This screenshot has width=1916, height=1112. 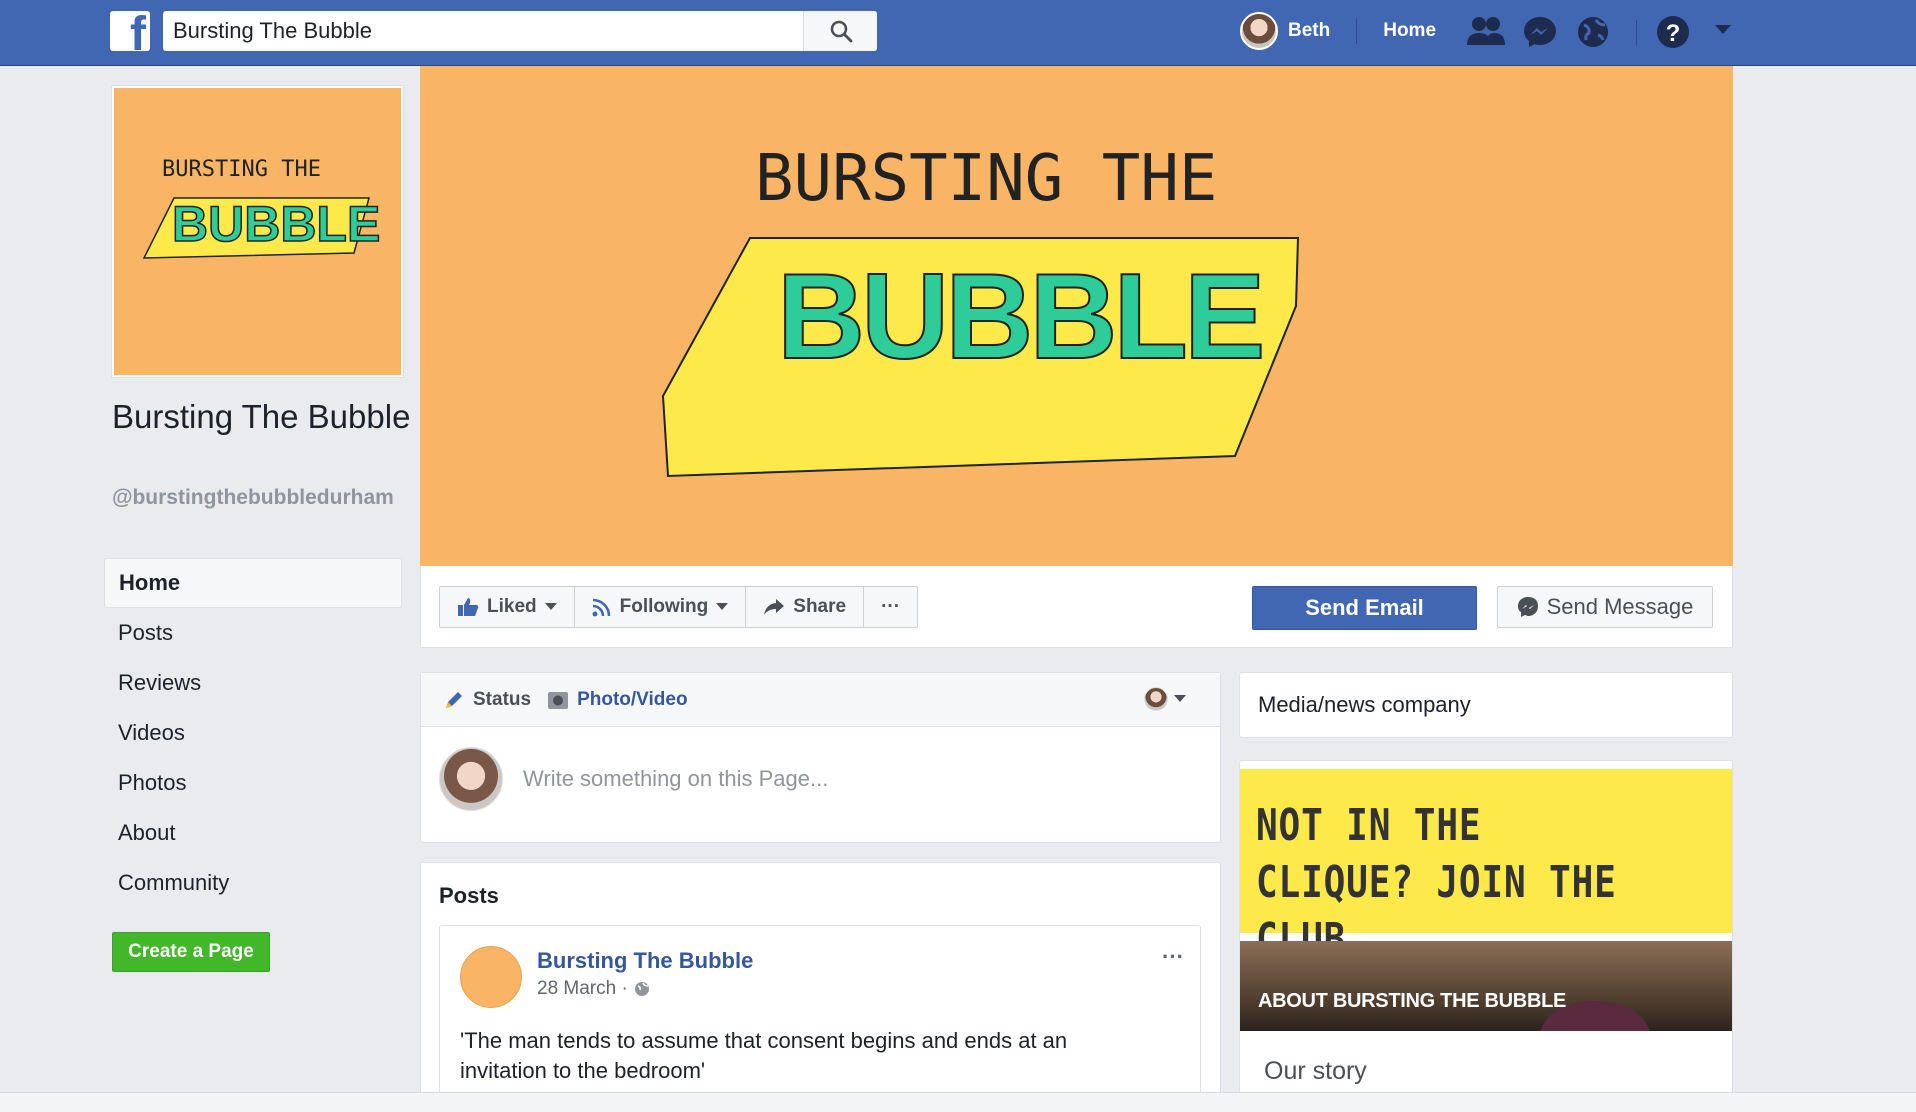 I want to click on share-label: Share, so click(x=820, y=606).